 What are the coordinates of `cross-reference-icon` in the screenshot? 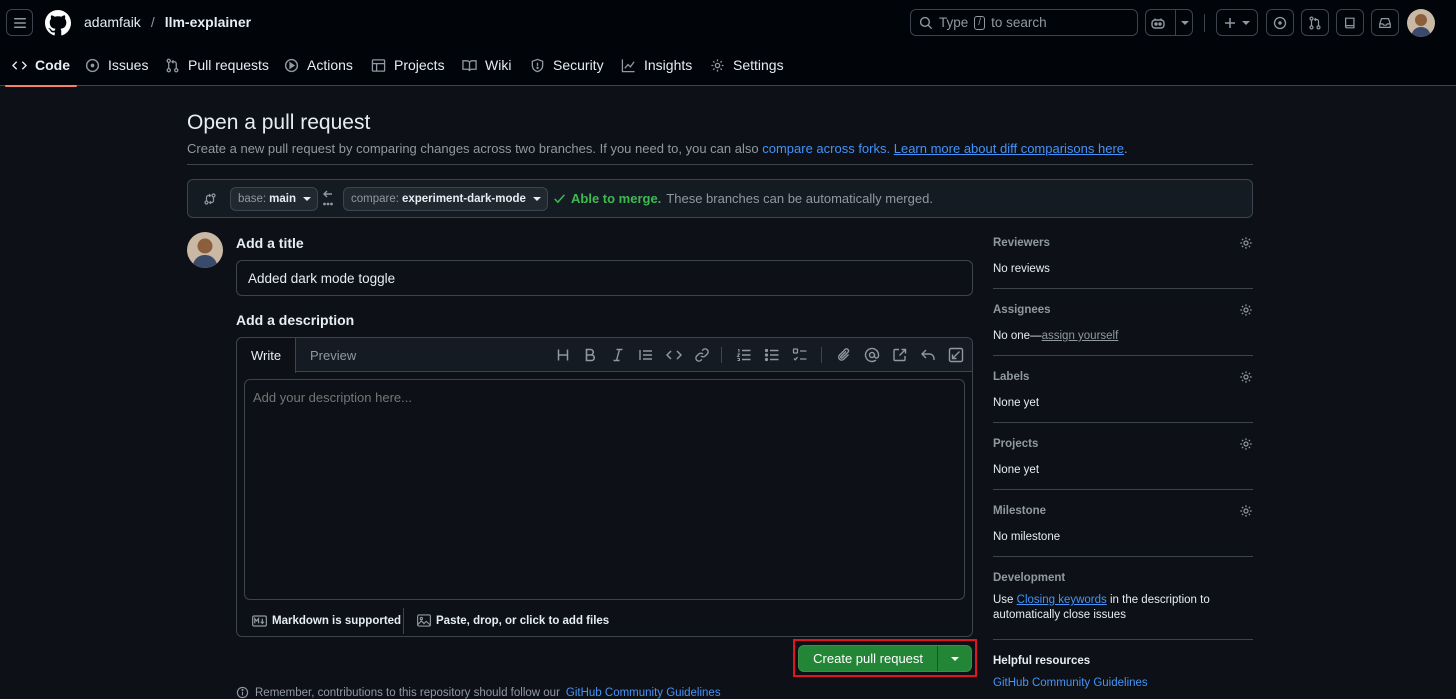 It's located at (900, 355).